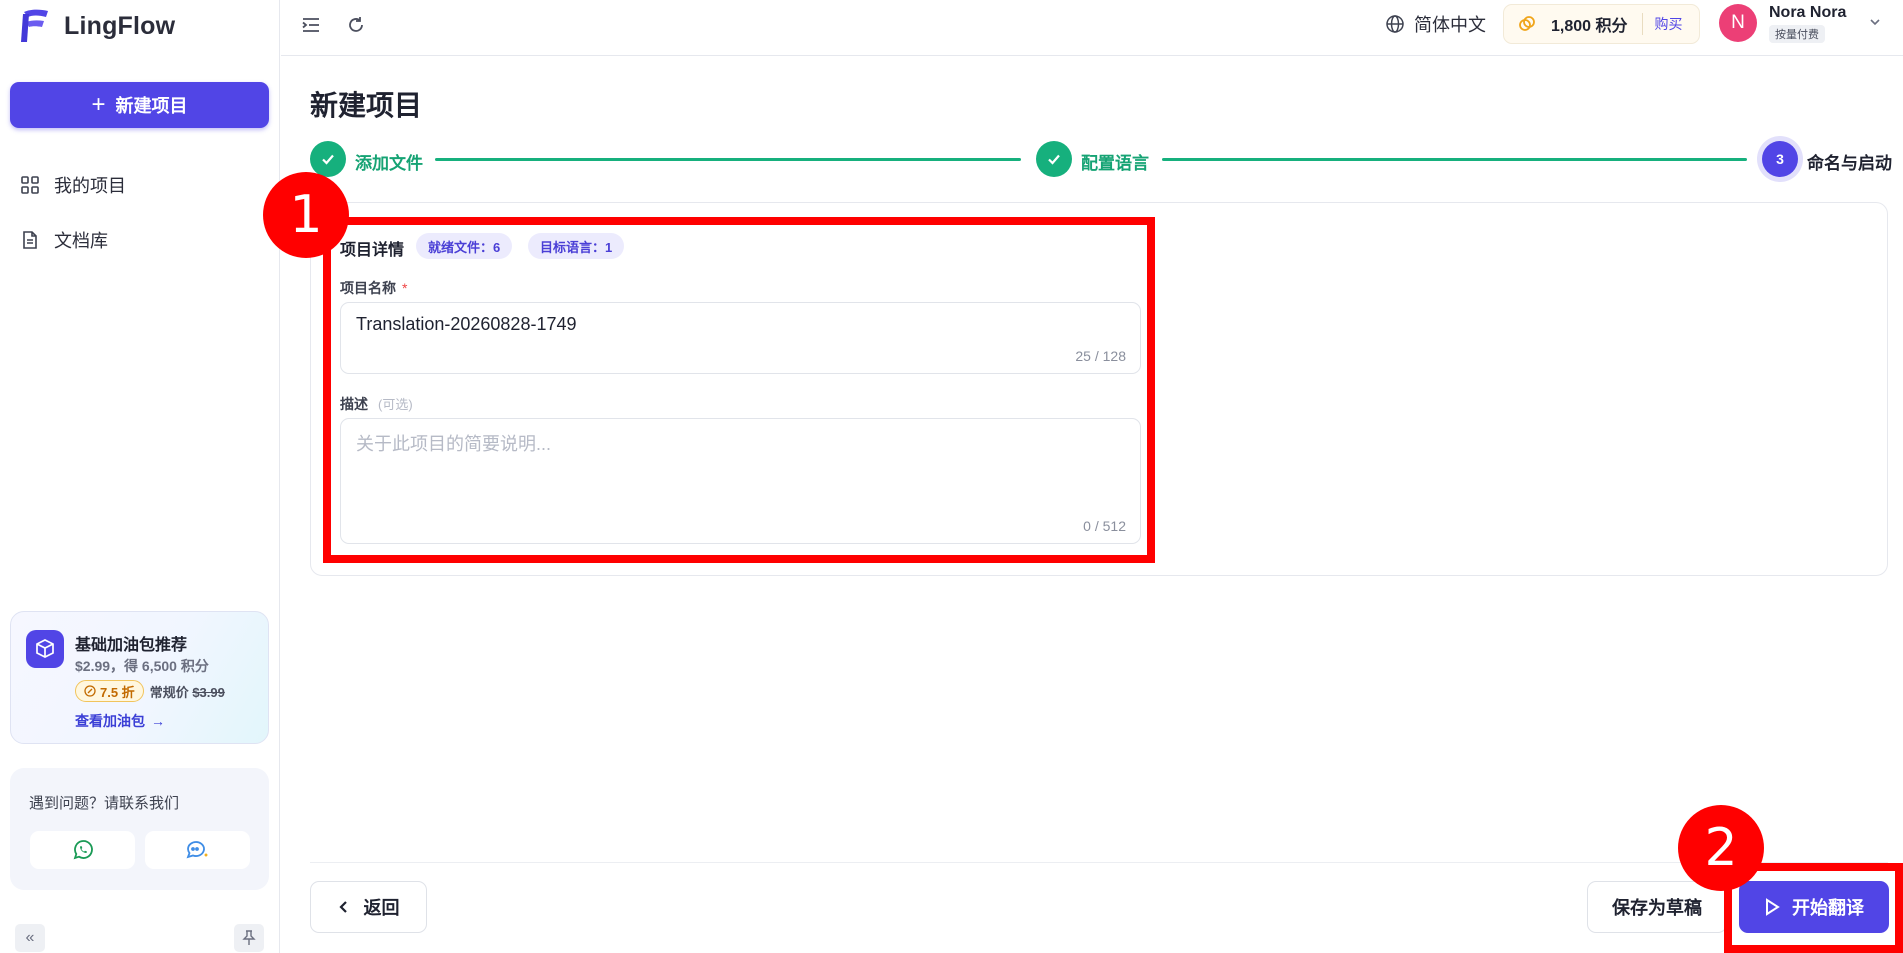 Image resolution: width=1903 pixels, height=953 pixels. I want to click on credits-amount: 1,800 积分, so click(1589, 26).